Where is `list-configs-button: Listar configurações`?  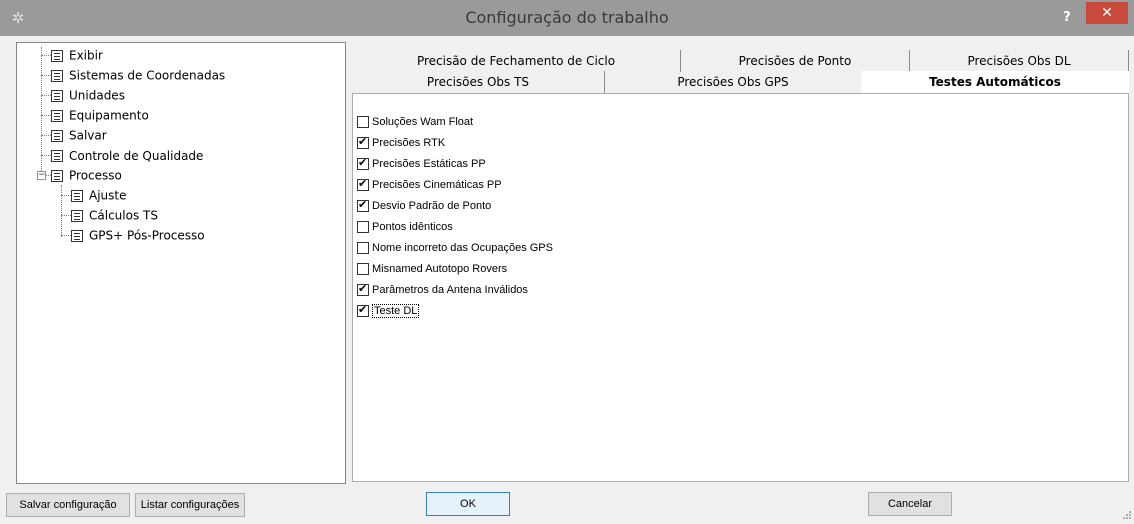
list-configs-button: Listar configurações is located at coordinates (190, 505).